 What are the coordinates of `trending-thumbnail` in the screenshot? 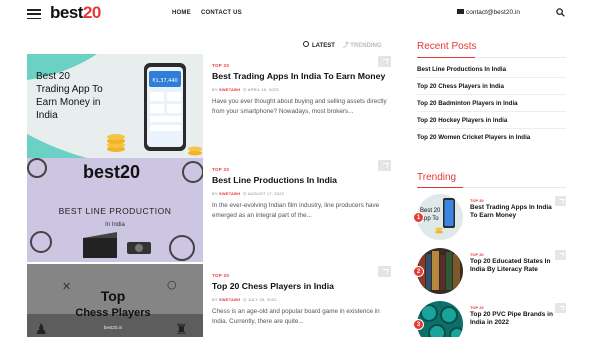 It's located at (440, 319).